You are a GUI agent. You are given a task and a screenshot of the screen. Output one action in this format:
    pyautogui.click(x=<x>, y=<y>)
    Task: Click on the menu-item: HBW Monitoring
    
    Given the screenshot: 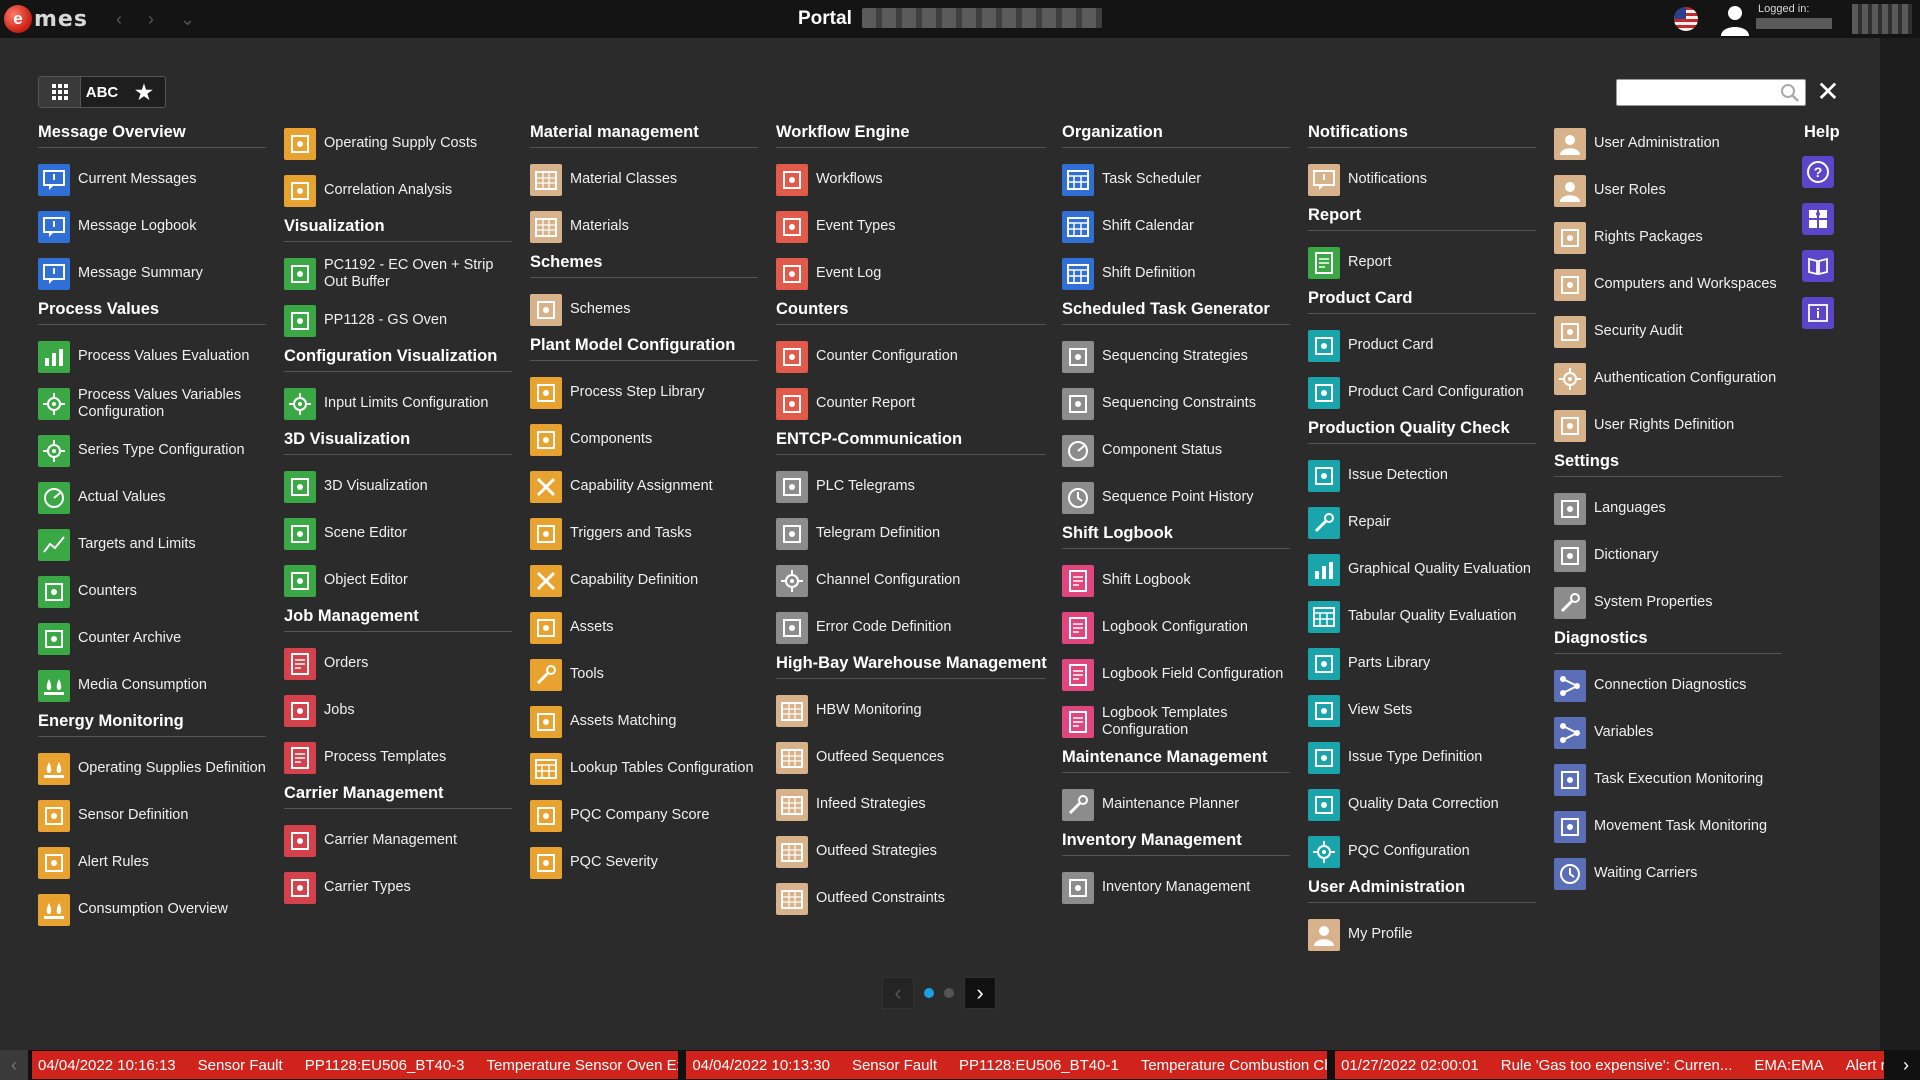 What is the action you would take?
    pyautogui.click(x=911, y=710)
    